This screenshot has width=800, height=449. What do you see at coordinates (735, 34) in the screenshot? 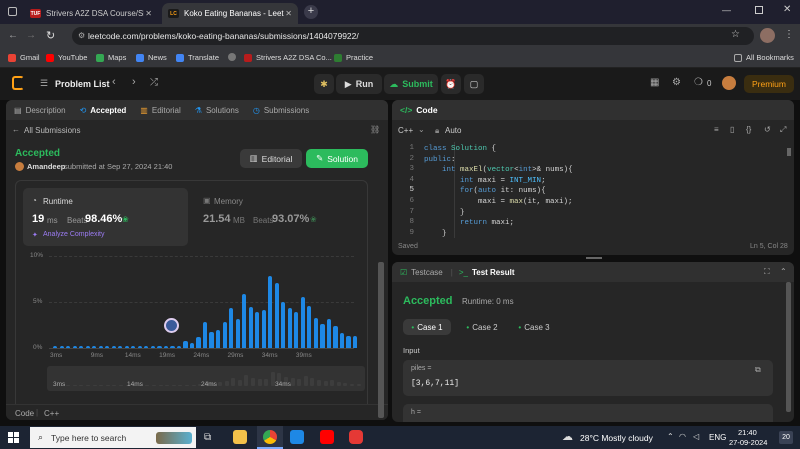
I see `star-icon: ☆` at bounding box center [735, 34].